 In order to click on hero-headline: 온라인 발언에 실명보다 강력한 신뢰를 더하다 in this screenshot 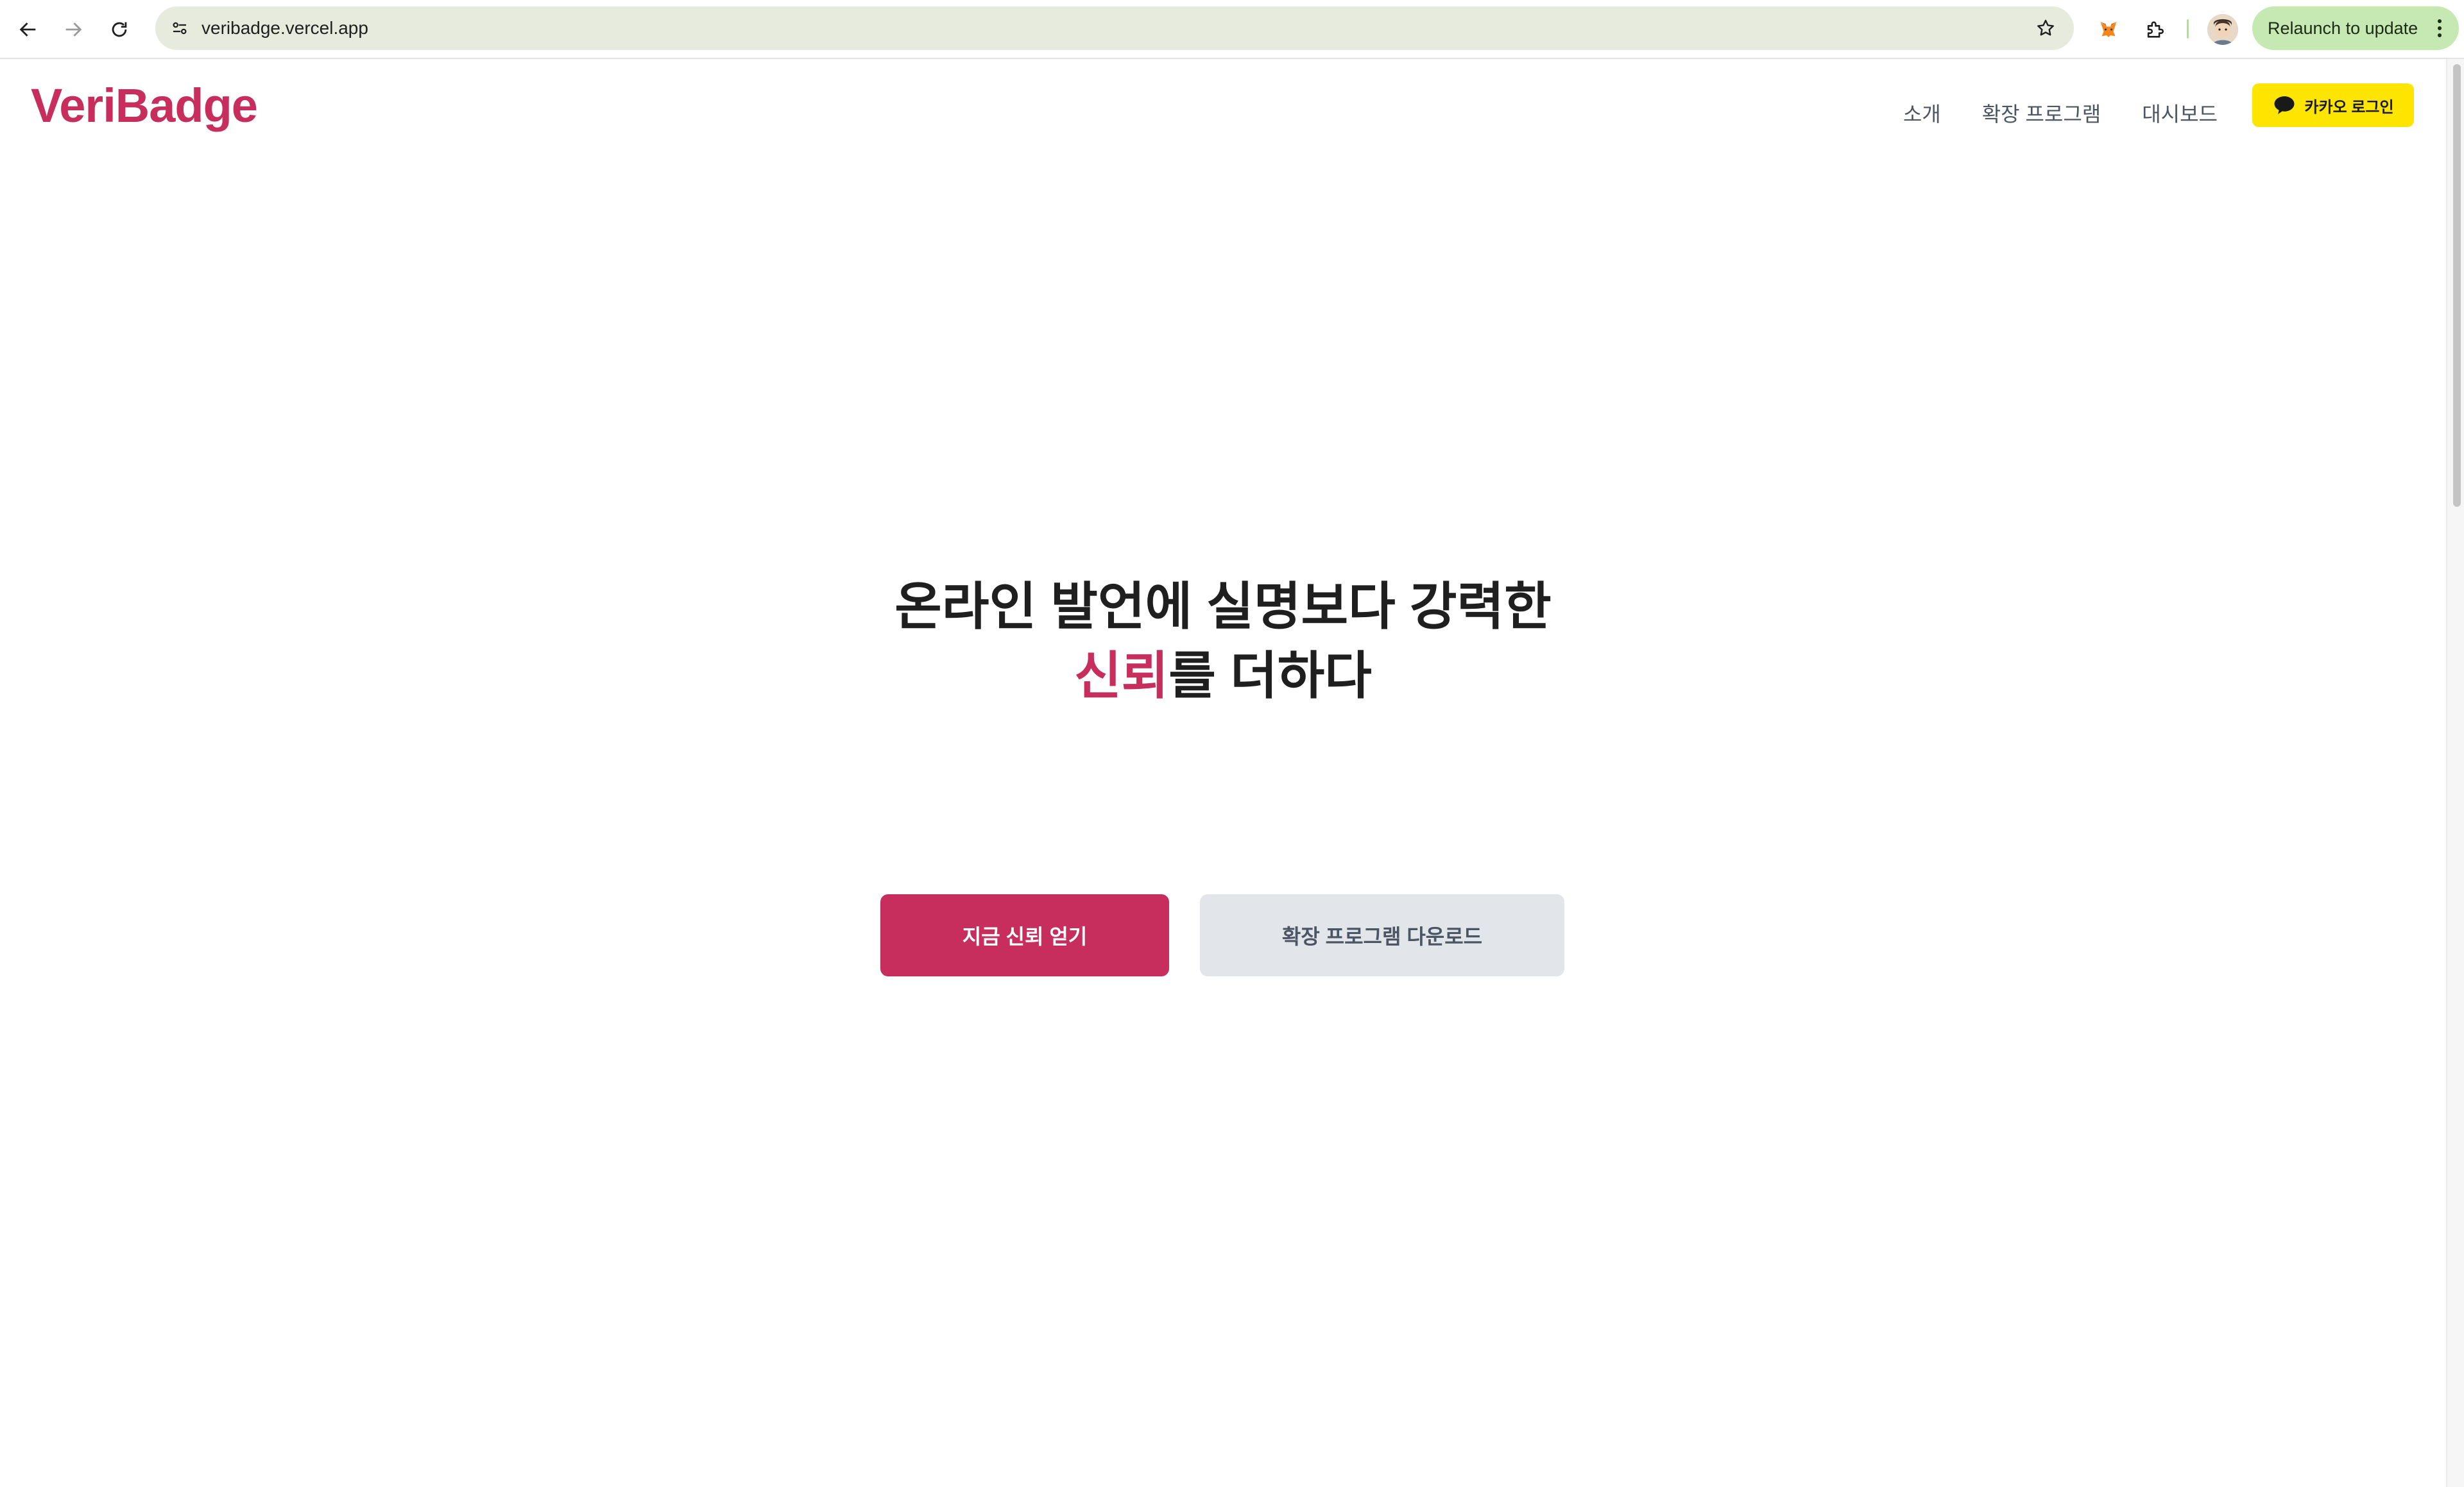, I will do `click(1223, 642)`.